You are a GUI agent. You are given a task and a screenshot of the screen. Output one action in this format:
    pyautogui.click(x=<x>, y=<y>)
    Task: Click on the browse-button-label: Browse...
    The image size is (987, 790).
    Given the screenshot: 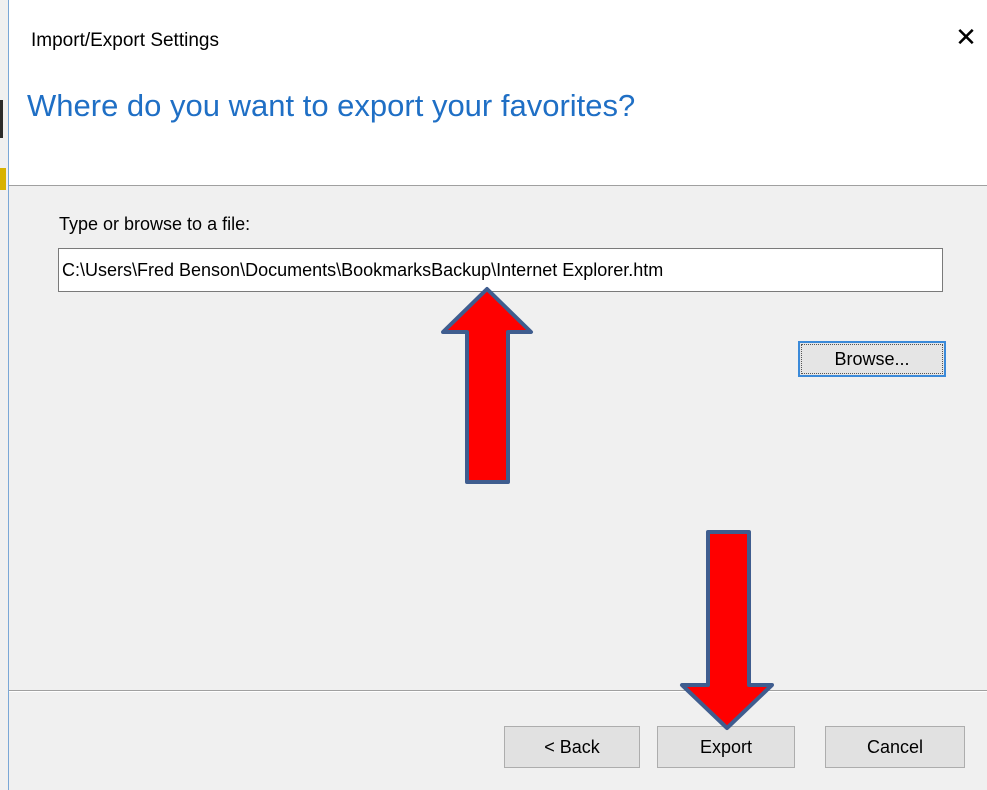 What is the action you would take?
    pyautogui.click(x=872, y=359)
    